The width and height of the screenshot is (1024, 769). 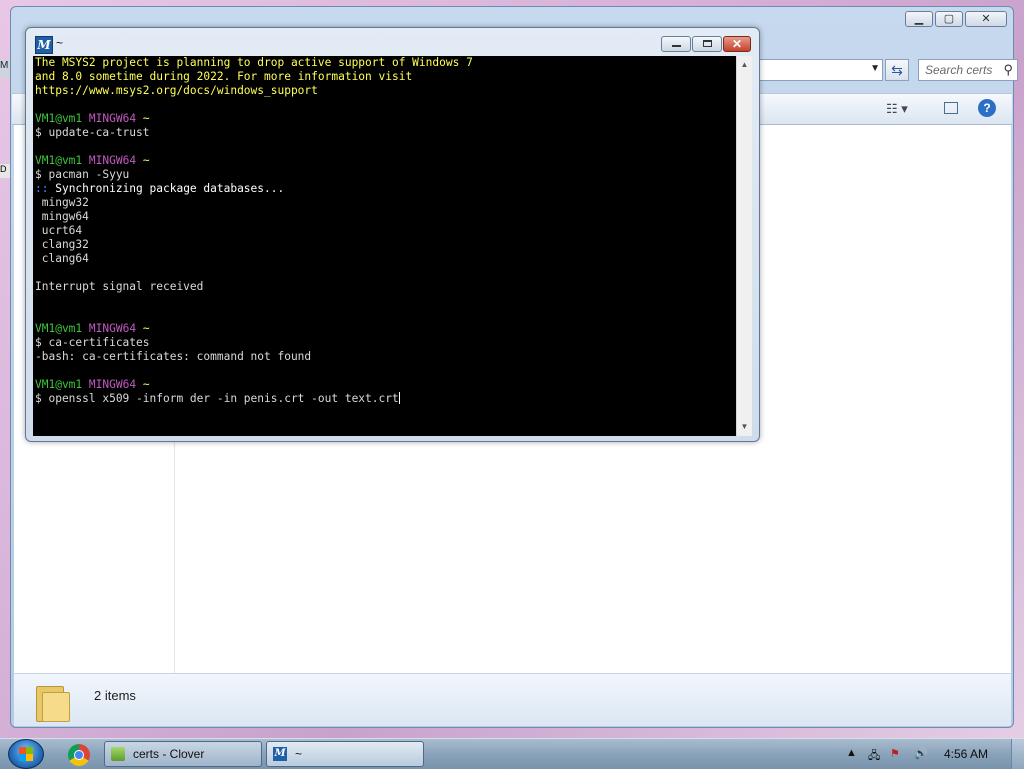 What do you see at coordinates (987, 108) in the screenshot?
I see `help-icon: ?` at bounding box center [987, 108].